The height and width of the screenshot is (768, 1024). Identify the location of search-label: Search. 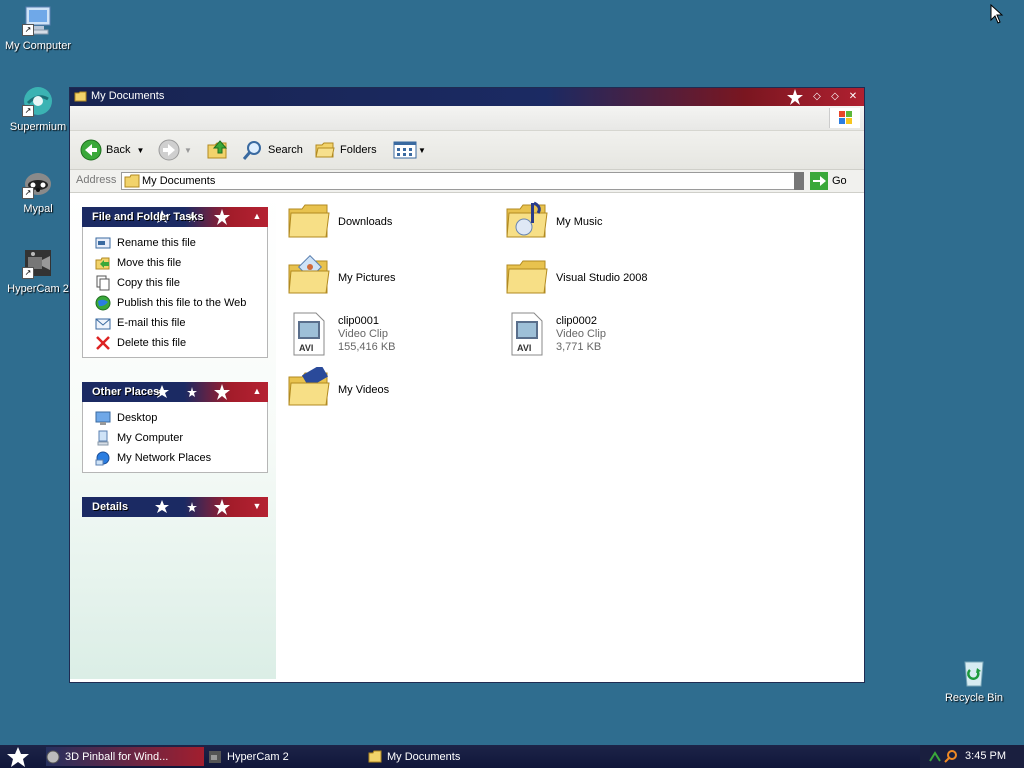
(285, 150).